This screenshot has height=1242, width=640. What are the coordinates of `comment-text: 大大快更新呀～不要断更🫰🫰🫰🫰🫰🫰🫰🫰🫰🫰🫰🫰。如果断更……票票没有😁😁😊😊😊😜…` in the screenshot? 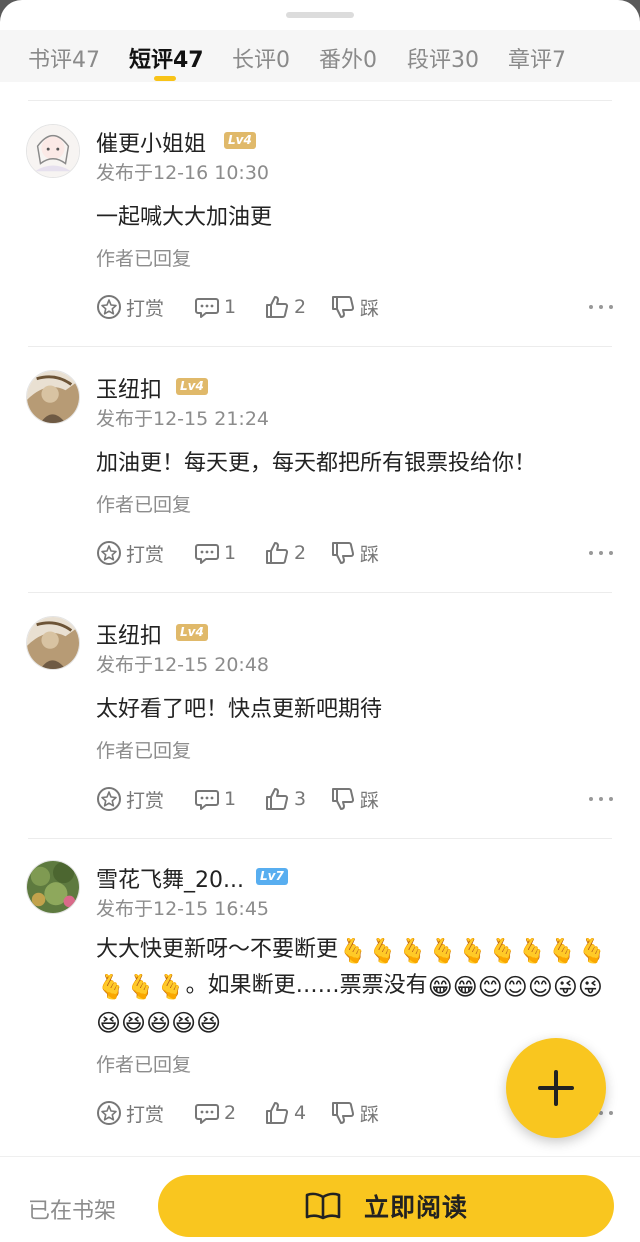 It's located at (356, 986).